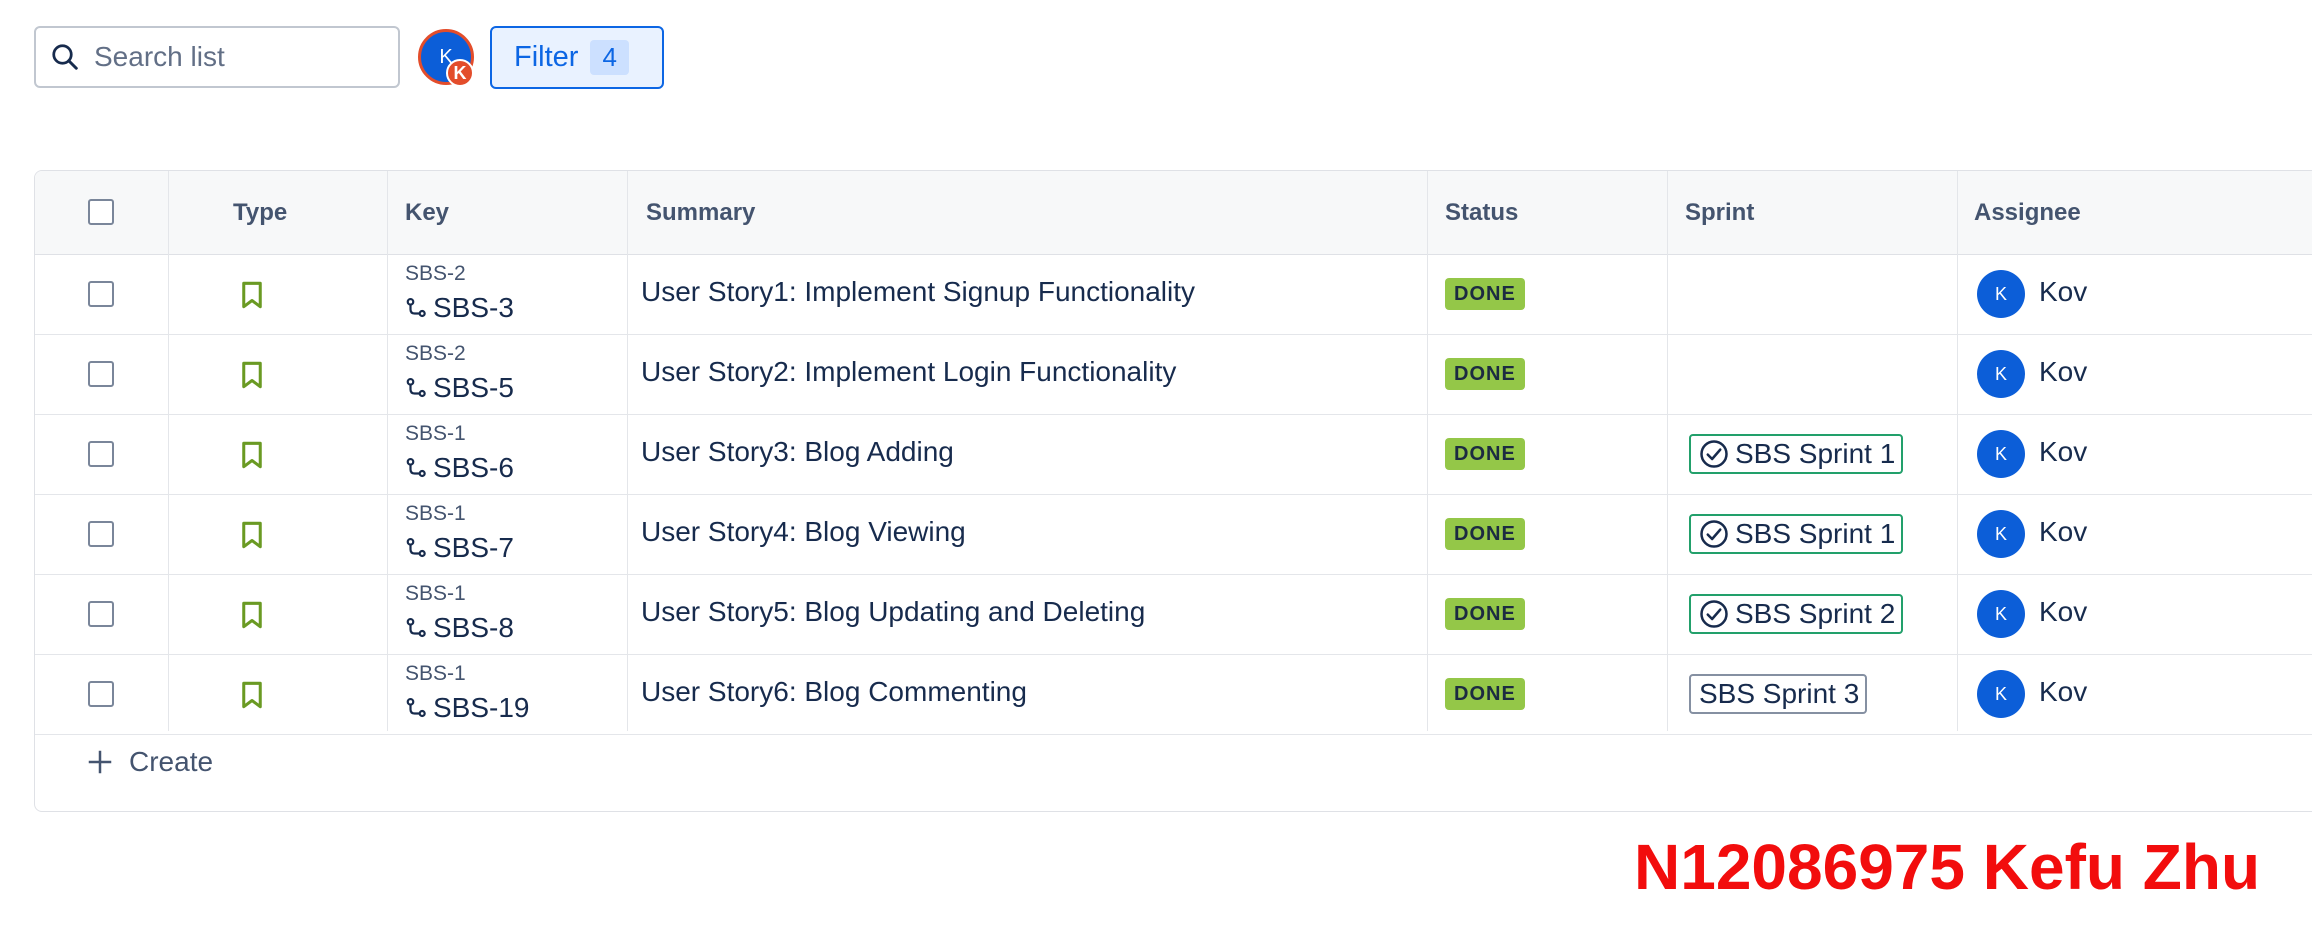  I want to click on issue-key: SBS-8, so click(459, 628).